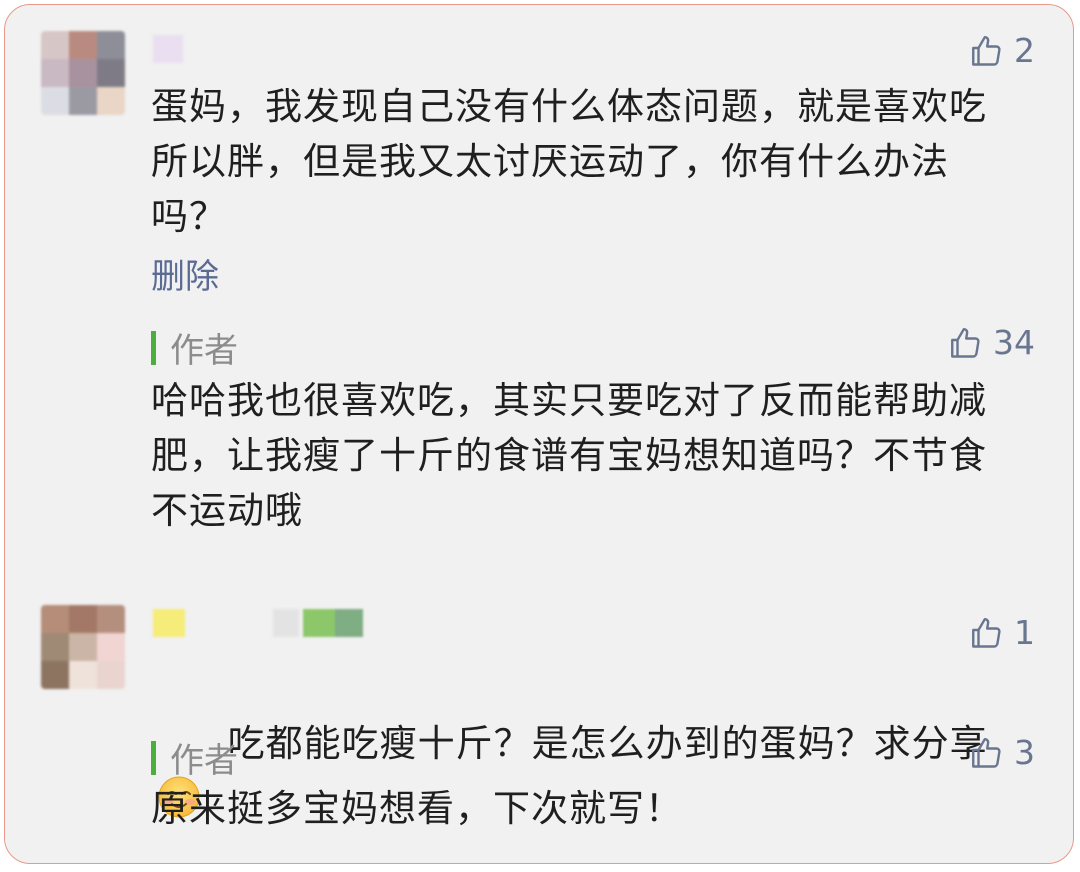 This screenshot has height=872, width=1080. I want to click on reply-like-count: 3, so click(1024, 752).